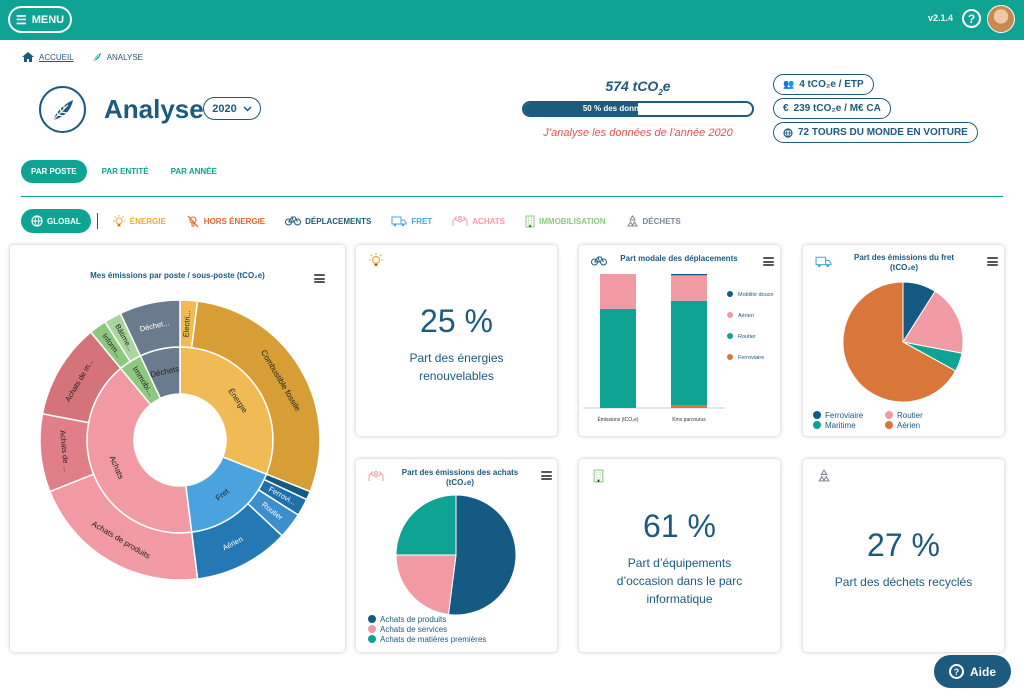 This screenshot has height=697, width=1024. I want to click on fret-legend: Ferroviaire Routier Maritime Aérien, so click(903, 420).